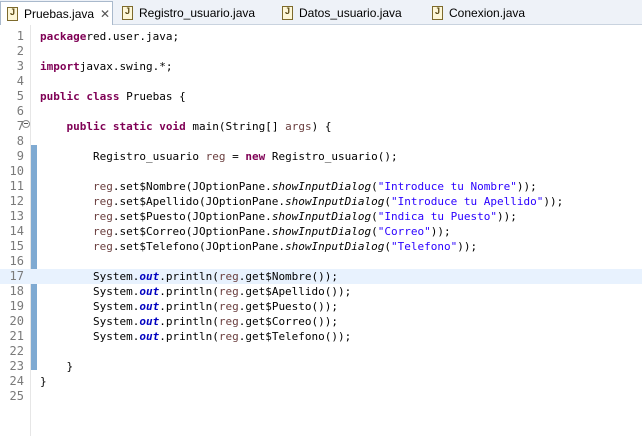  I want to click on code-line: 17 System.out.println(reg.get$Nombre());, so click(321, 276).